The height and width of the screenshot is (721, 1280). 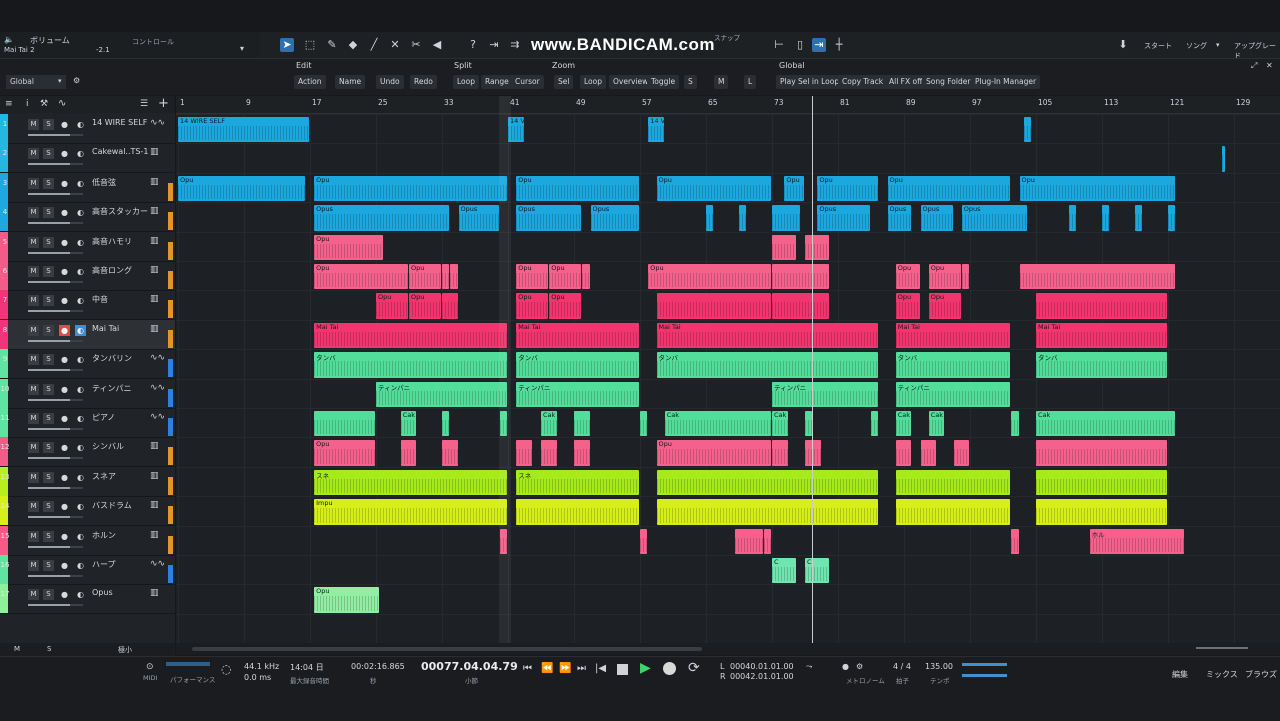 What do you see at coordinates (350, 82) in the screenshot?
I see `name-button: Name` at bounding box center [350, 82].